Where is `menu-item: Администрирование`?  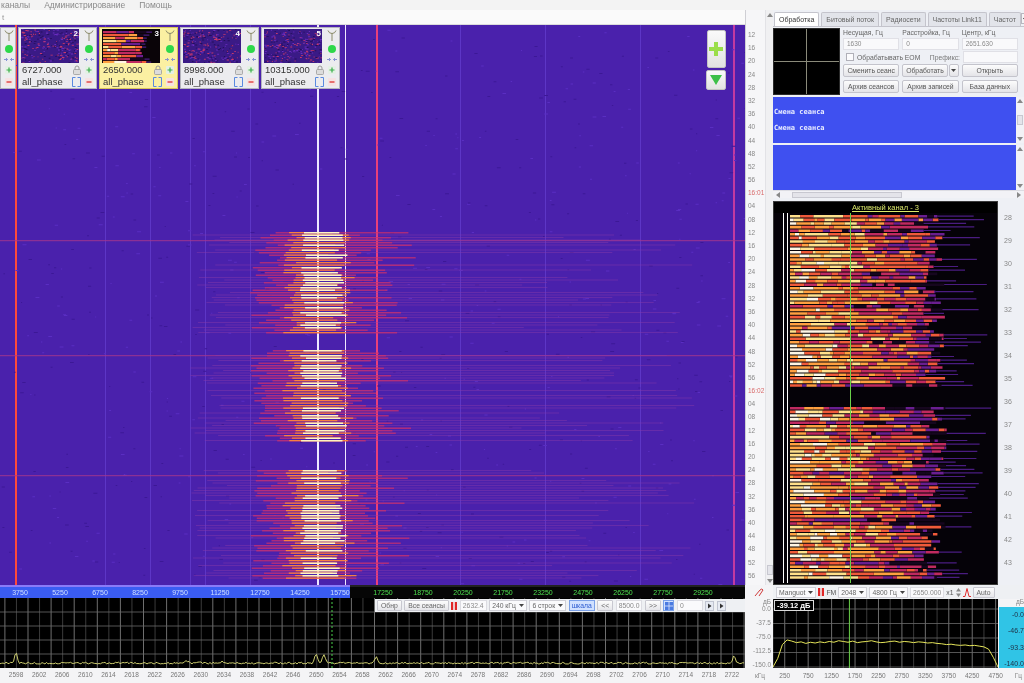
menu-item: Администрирование is located at coordinates (85, 5).